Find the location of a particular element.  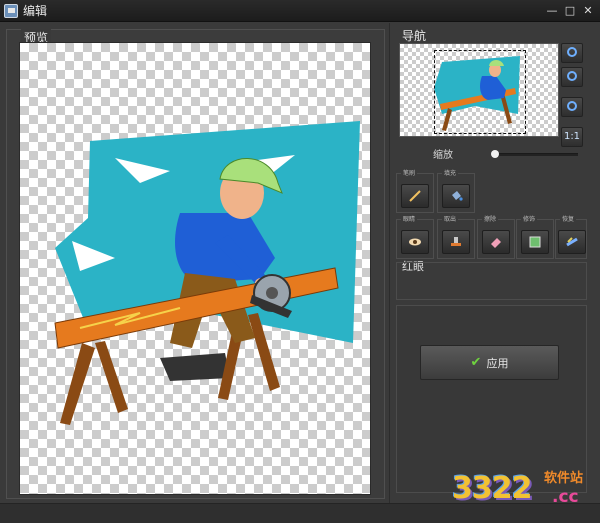

tool-group-eye: 眼睛 is located at coordinates (415, 236).